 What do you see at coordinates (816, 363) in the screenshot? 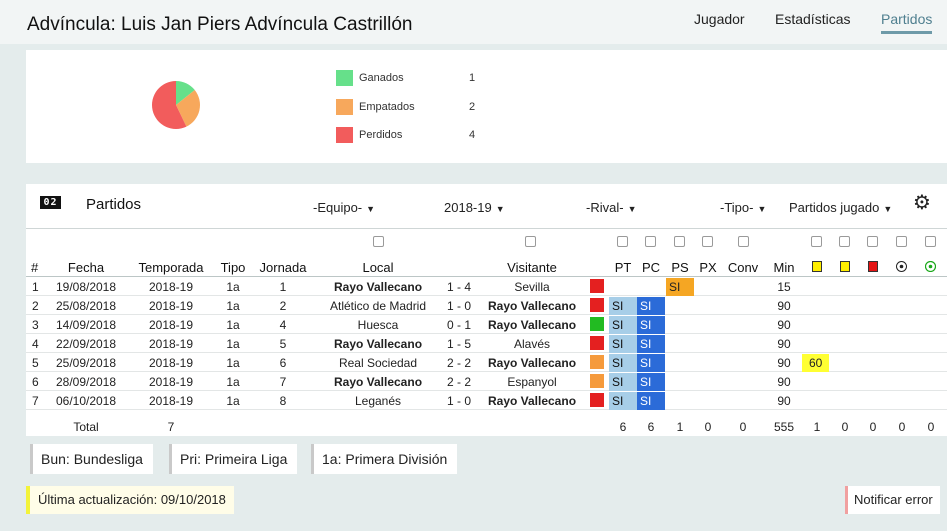
I see `row-yellow-card-minute: 60` at bounding box center [816, 363].